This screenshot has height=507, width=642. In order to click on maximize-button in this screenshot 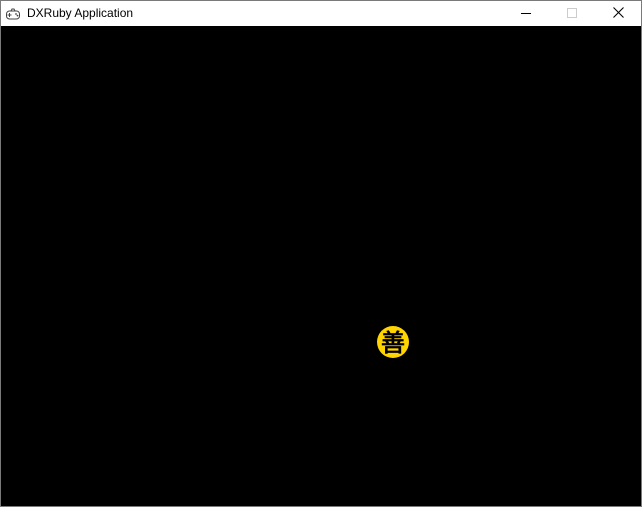, I will do `click(572, 13)`.